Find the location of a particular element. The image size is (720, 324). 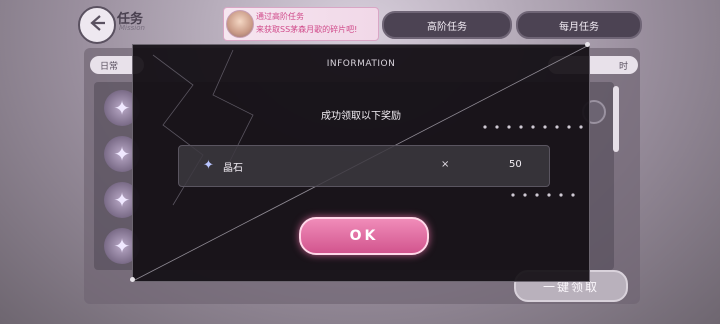

times-sign: × is located at coordinates (445, 164).